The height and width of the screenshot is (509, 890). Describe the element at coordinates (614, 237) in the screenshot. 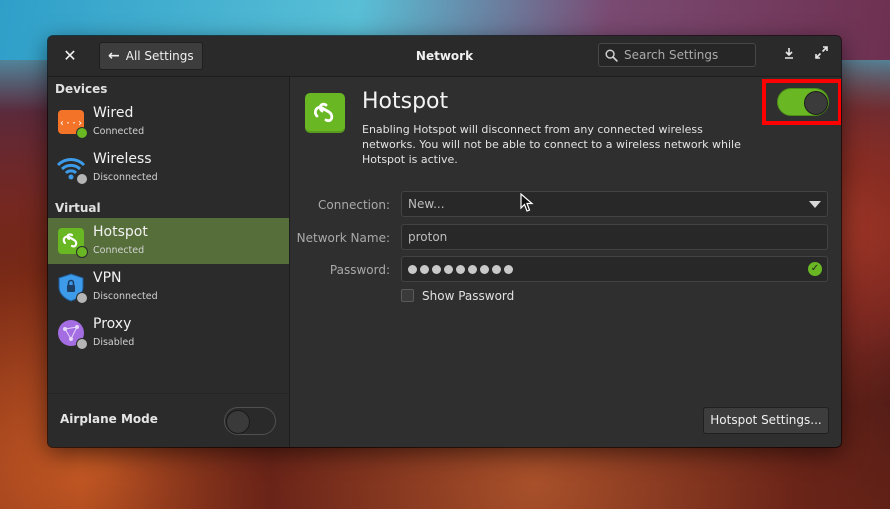

I see `network-name-input: proton` at that location.